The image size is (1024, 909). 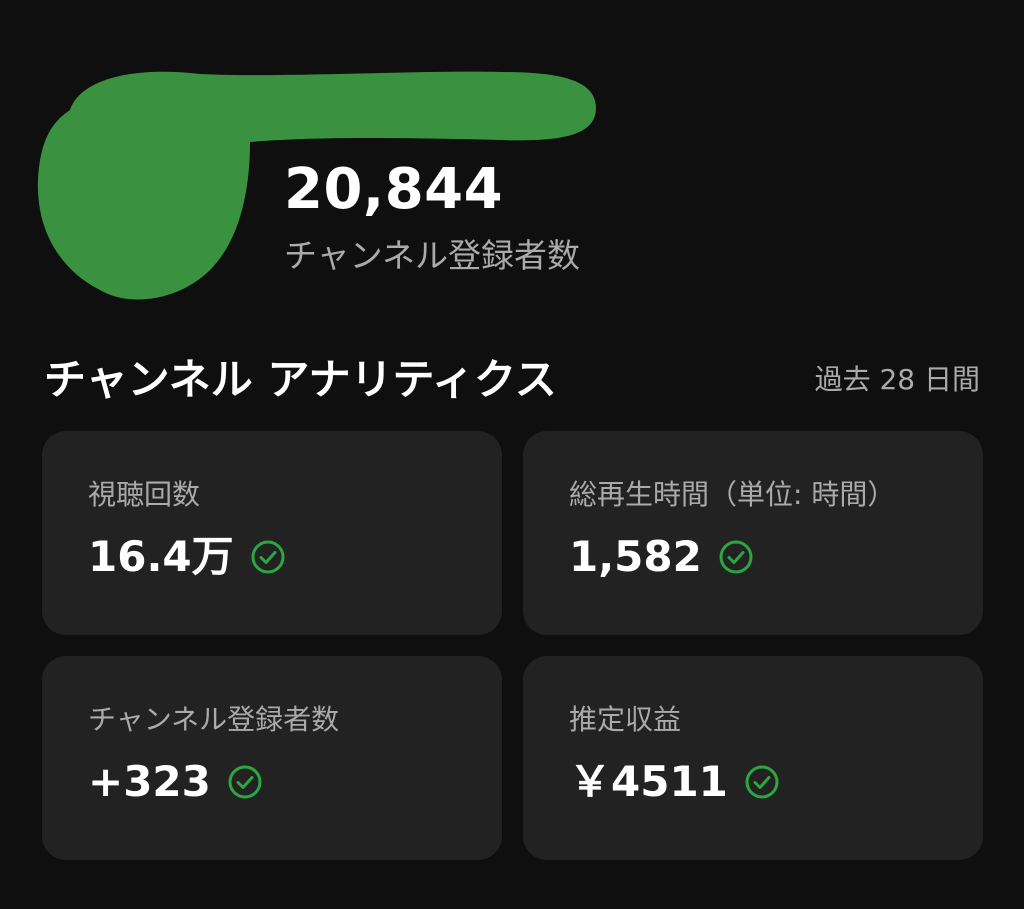 I want to click on analytics-title: チャンネル アナリティクス, so click(x=300, y=379).